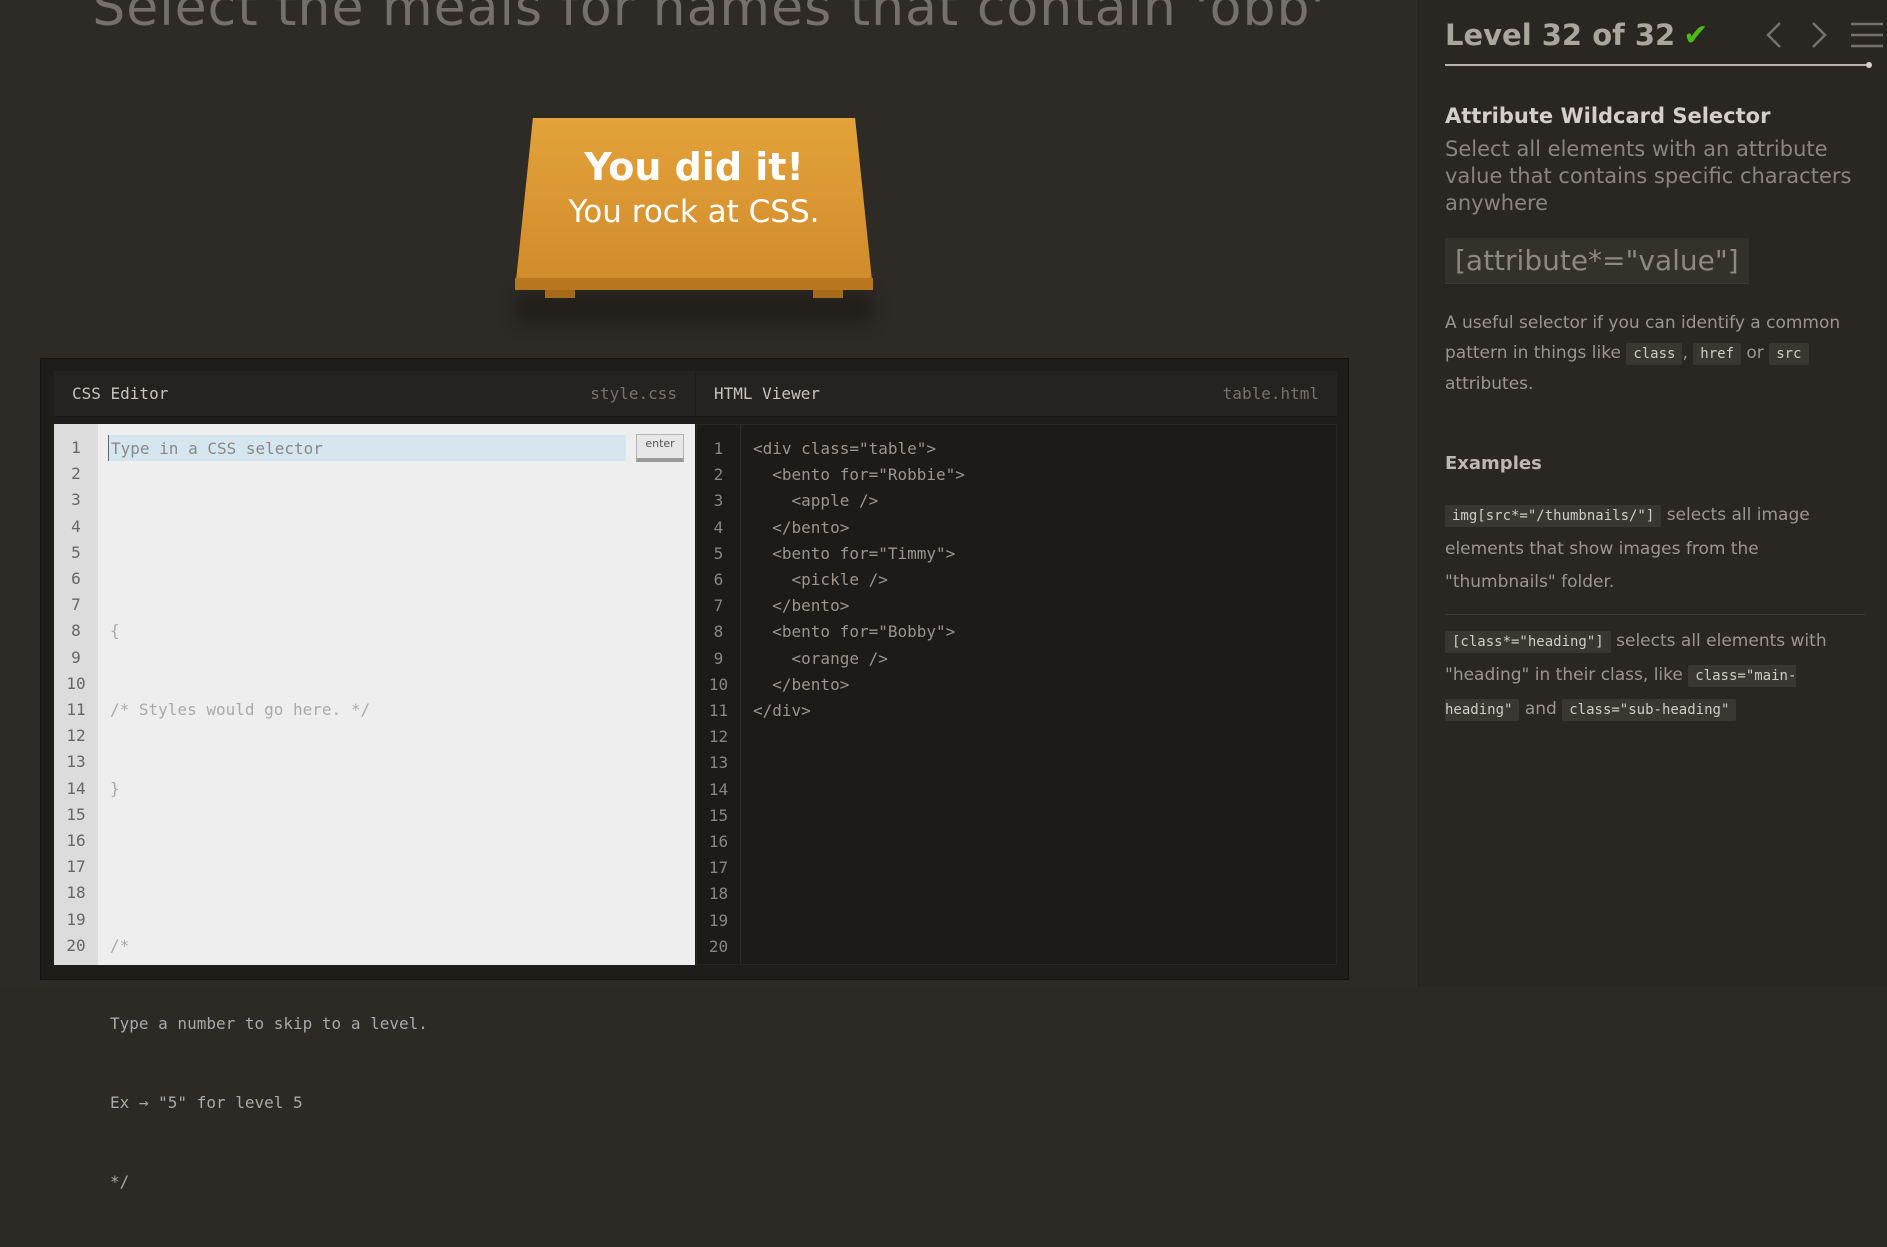  What do you see at coordinates (1789, 354) in the screenshot?
I see `hint-code: src` at bounding box center [1789, 354].